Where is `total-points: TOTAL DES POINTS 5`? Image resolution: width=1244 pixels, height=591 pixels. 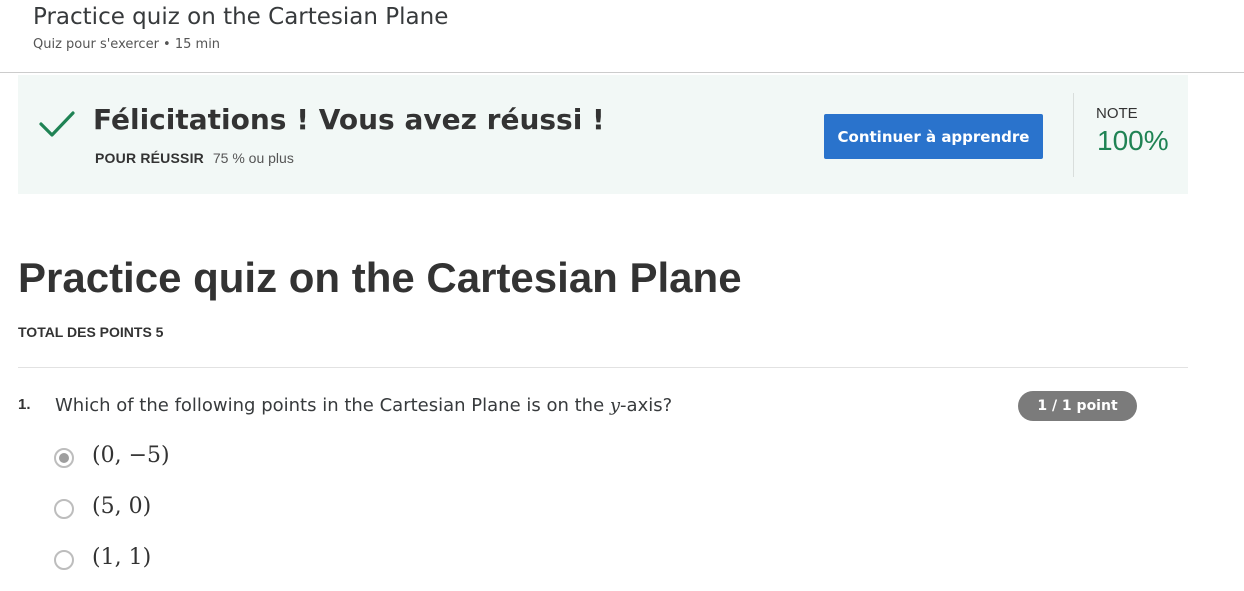
total-points: TOTAL DES POINTS 5 is located at coordinates (91, 332).